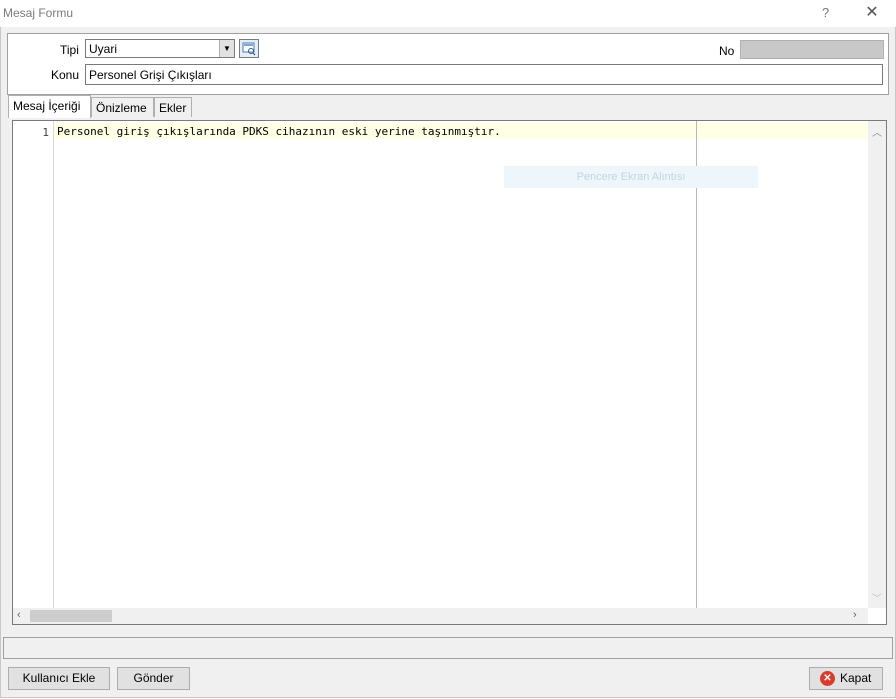 This screenshot has height=699, width=896. I want to click on close-button-label: Kapat, so click(856, 678).